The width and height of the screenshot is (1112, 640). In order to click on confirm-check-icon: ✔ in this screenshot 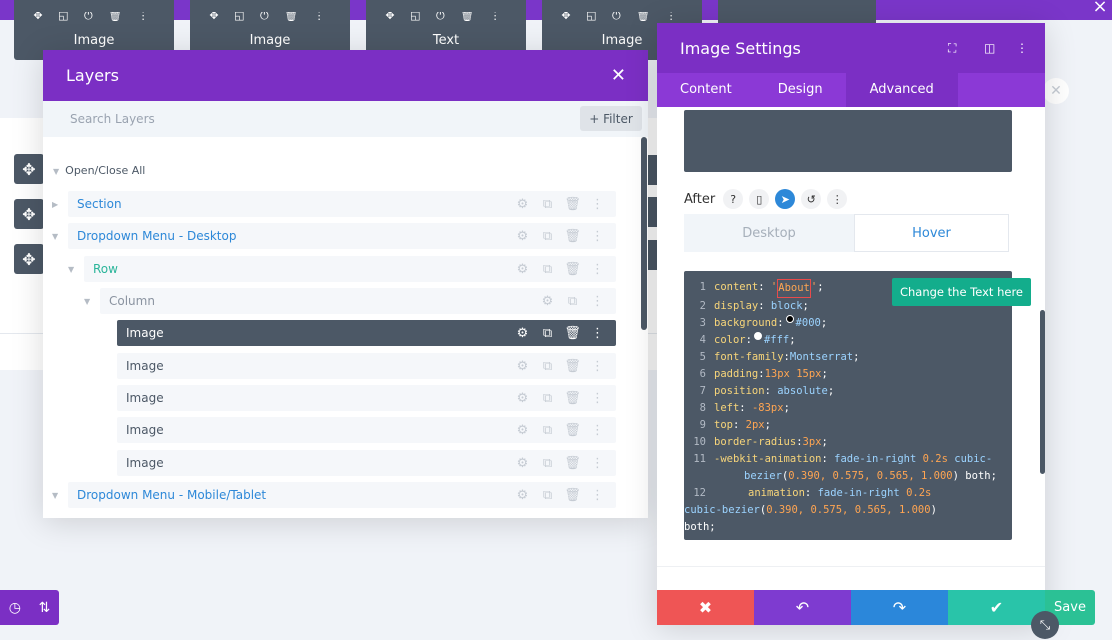, I will do `click(996, 607)`.